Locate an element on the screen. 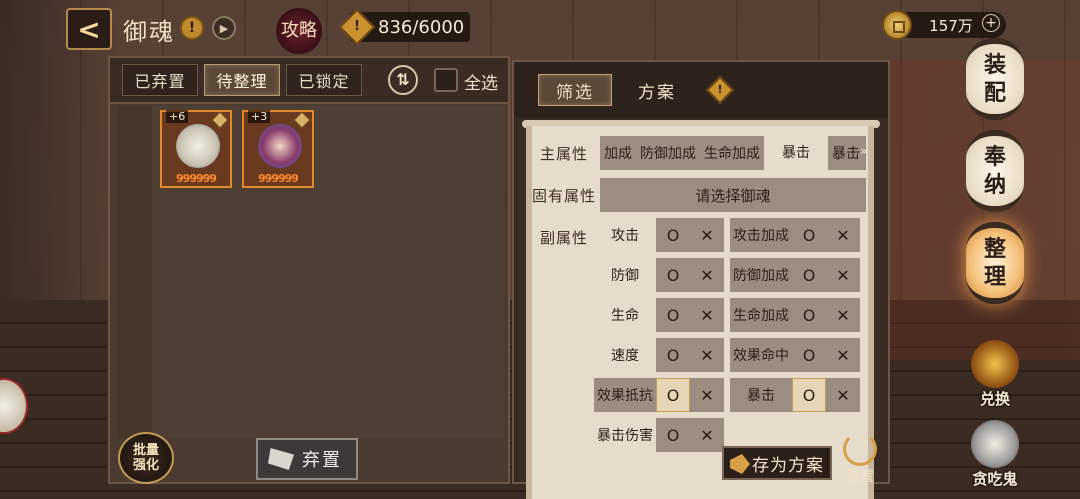  play-icon: ▶ is located at coordinates (224, 28).